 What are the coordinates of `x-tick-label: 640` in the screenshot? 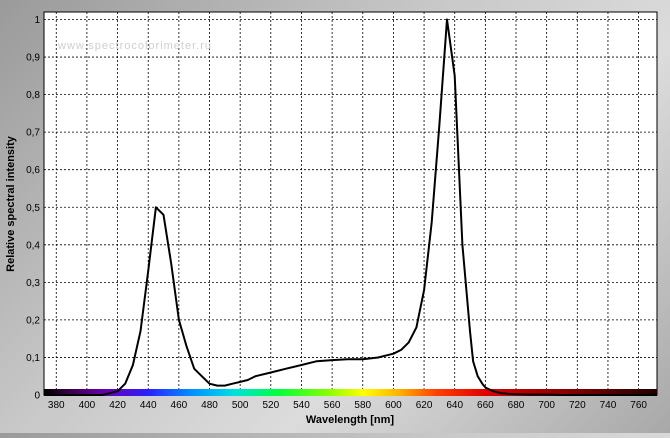 It's located at (454, 405).